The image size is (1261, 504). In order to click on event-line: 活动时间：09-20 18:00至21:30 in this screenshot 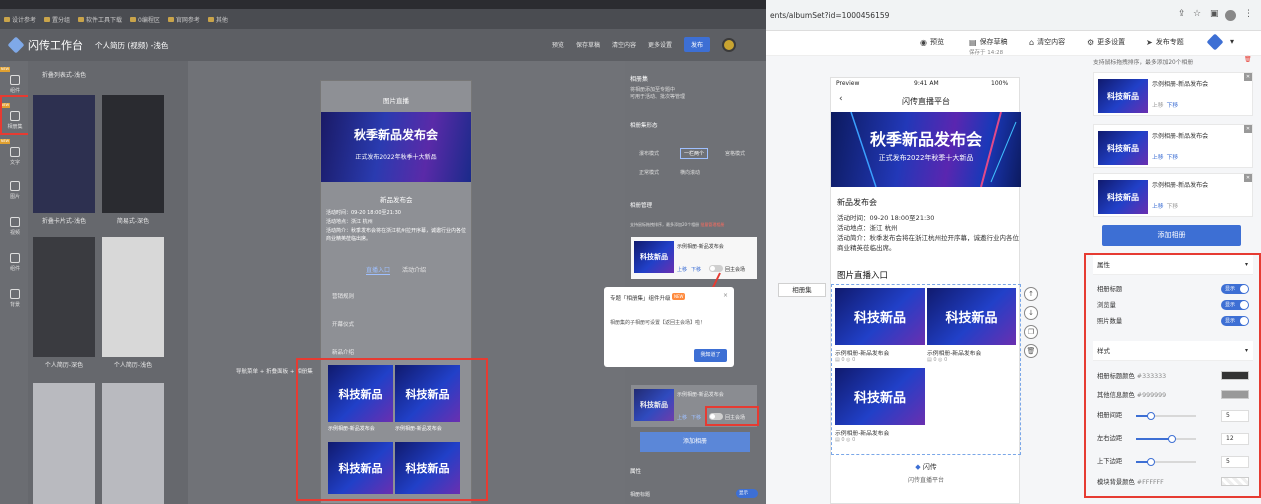, I will do `click(363, 213)`.